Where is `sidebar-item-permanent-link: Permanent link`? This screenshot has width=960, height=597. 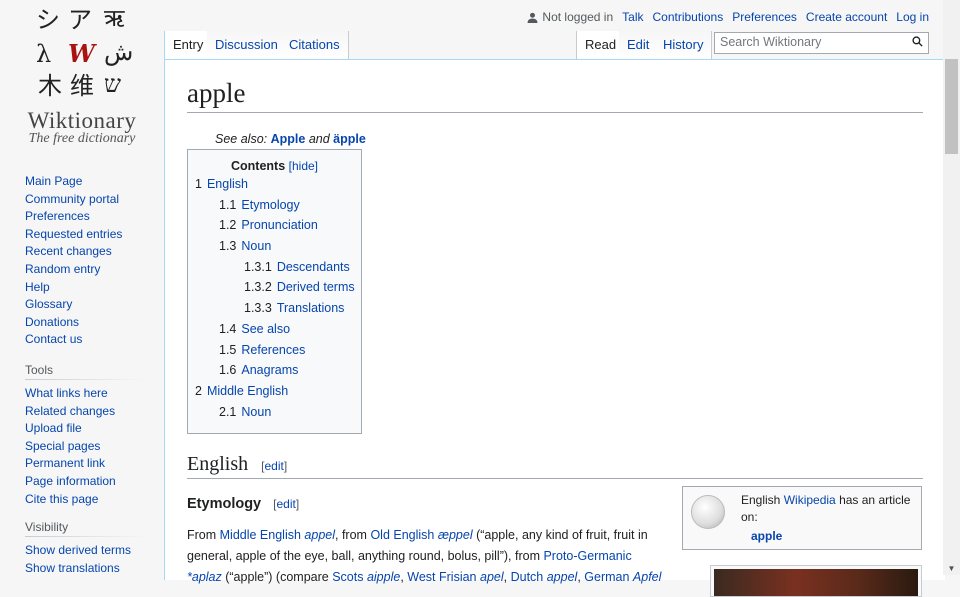
sidebar-item-permanent-link: Permanent link is located at coordinates (65, 463).